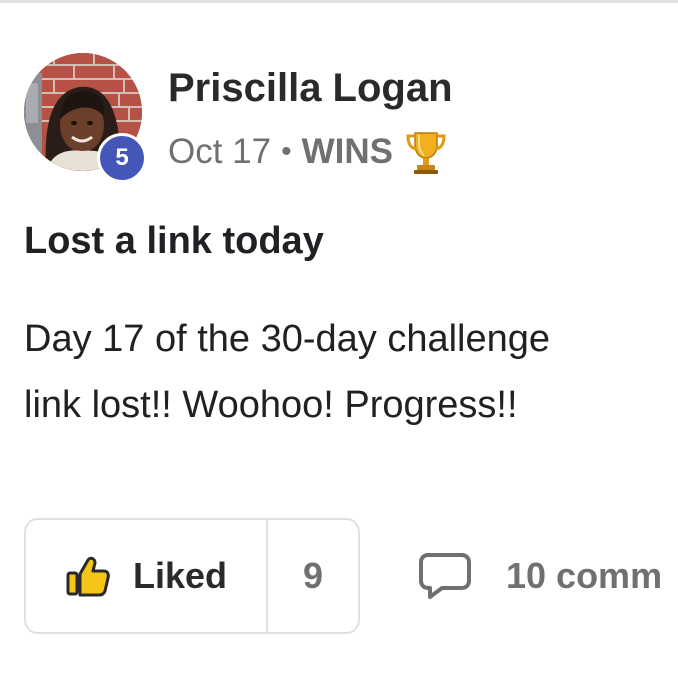 The width and height of the screenshot is (678, 678). Describe the element at coordinates (271, 405) in the screenshot. I see `post-body-line: link lost!! Woohoo! Progress!!` at that location.